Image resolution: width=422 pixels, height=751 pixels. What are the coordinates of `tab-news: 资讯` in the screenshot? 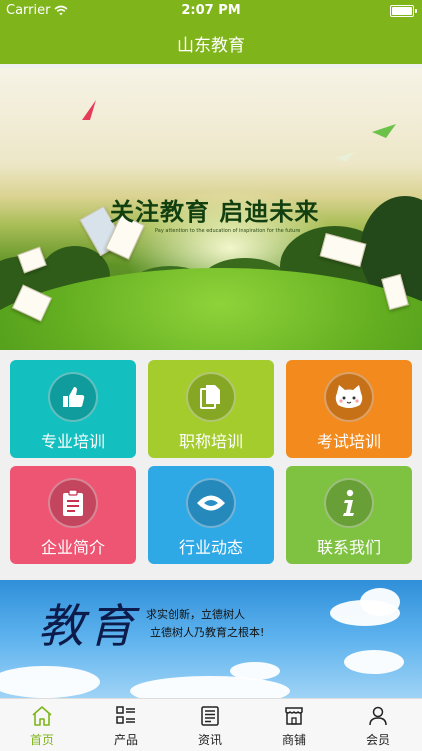 It's located at (210, 725).